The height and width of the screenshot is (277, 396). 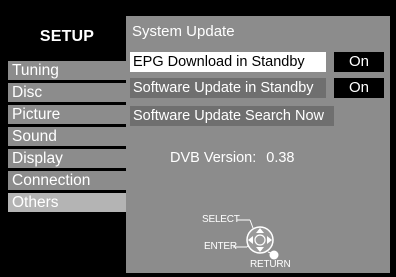 What do you see at coordinates (228, 88) in the screenshot?
I see `software-update-standby-label: Software Update in Standby` at bounding box center [228, 88].